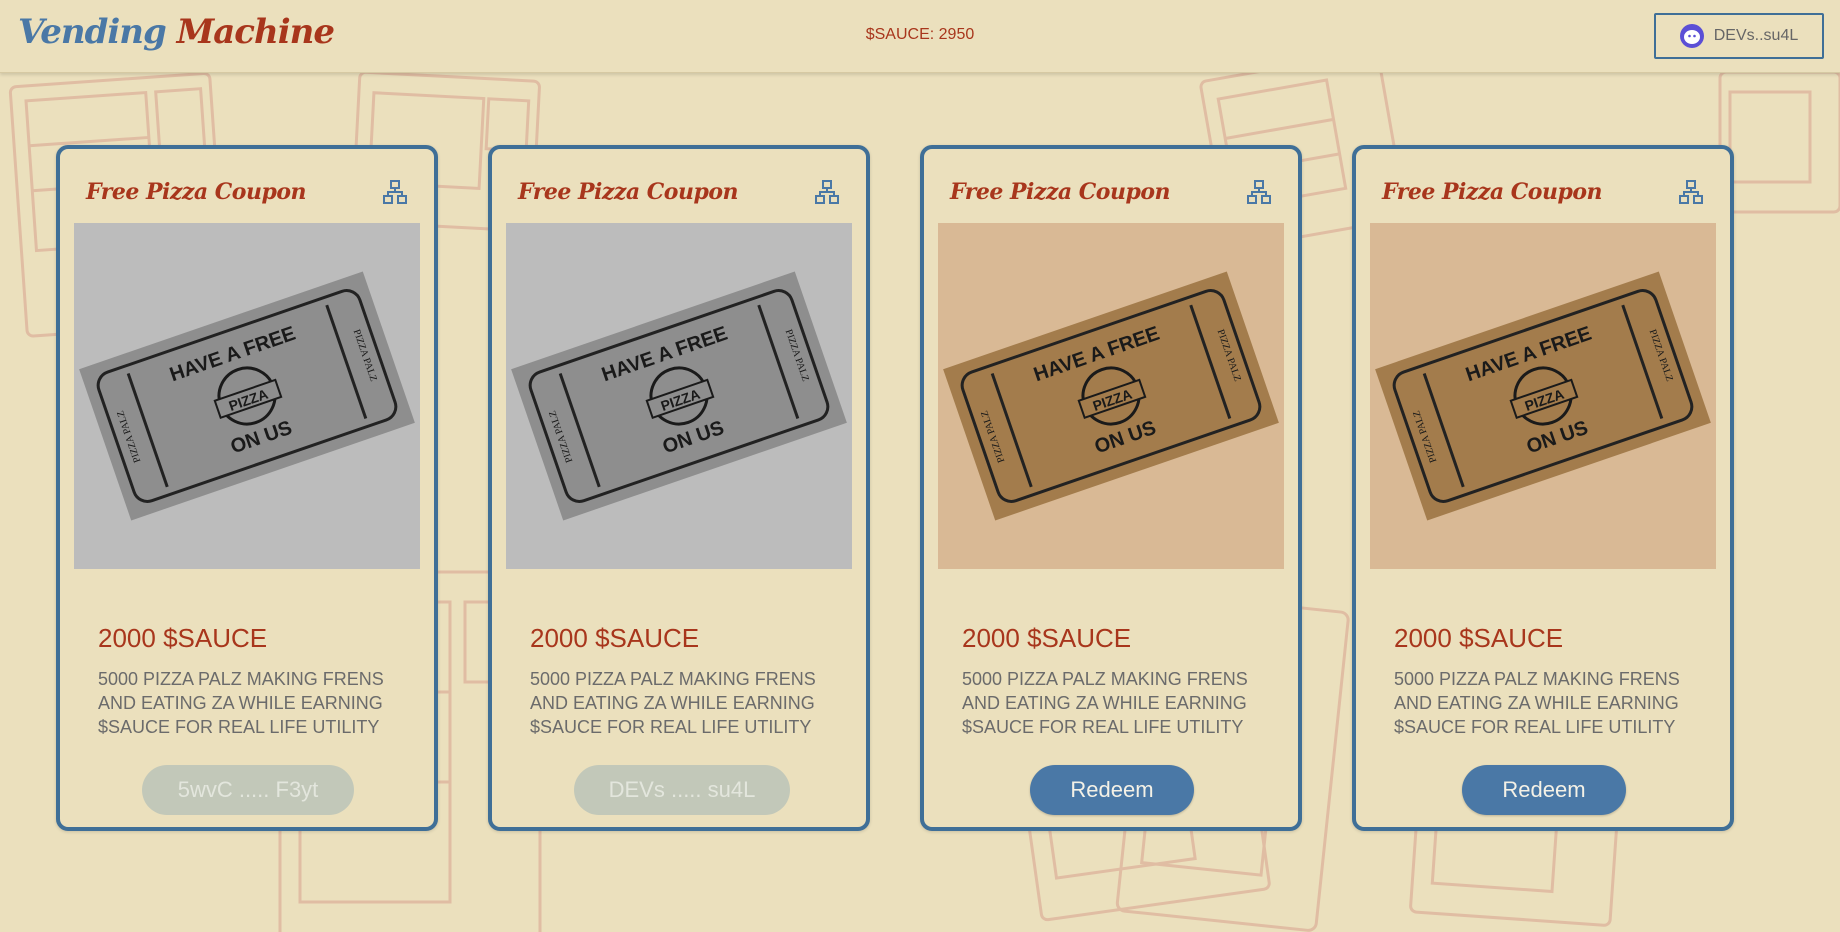 This screenshot has height=932, width=1840. I want to click on wallet-avatar-icon, so click(1691, 36).